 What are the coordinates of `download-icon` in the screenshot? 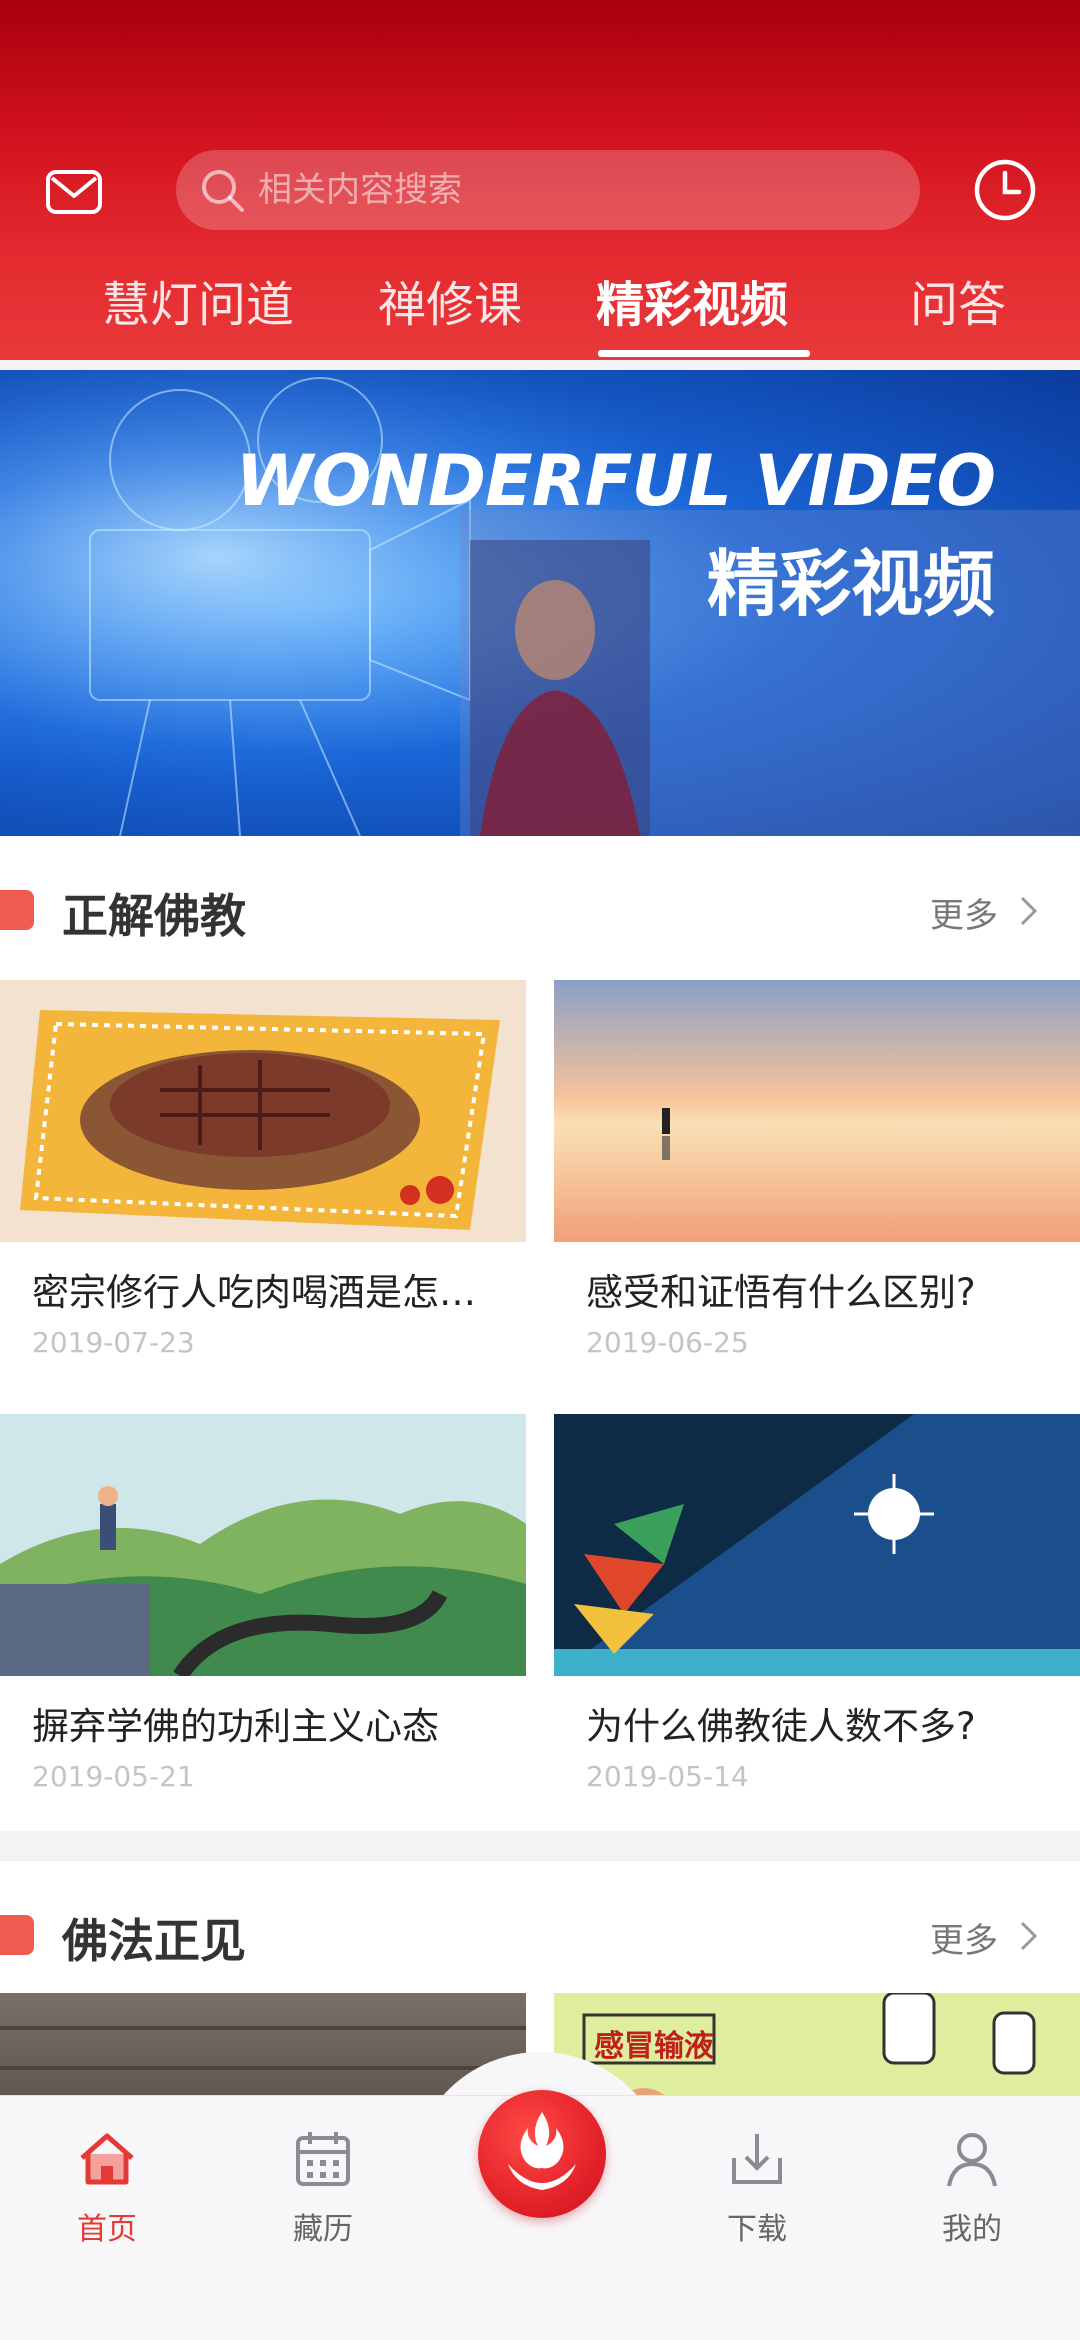 It's located at (757, 2159).